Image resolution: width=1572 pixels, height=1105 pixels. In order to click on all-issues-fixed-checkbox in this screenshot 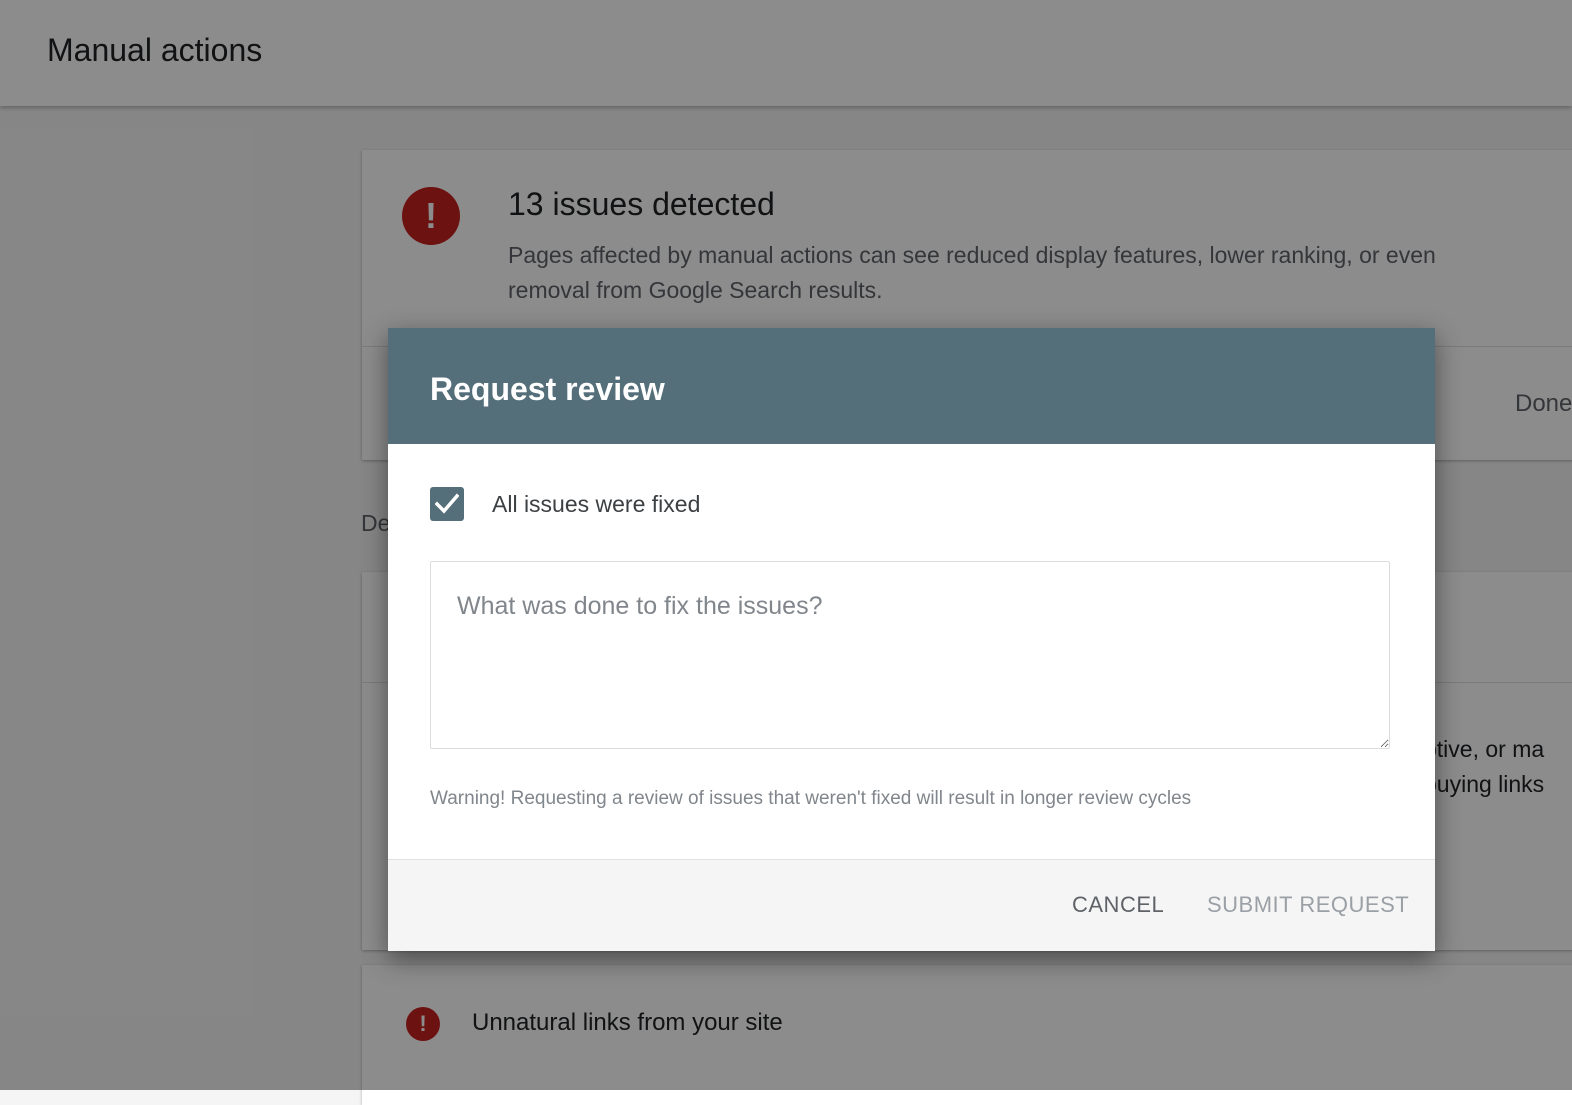, I will do `click(447, 504)`.